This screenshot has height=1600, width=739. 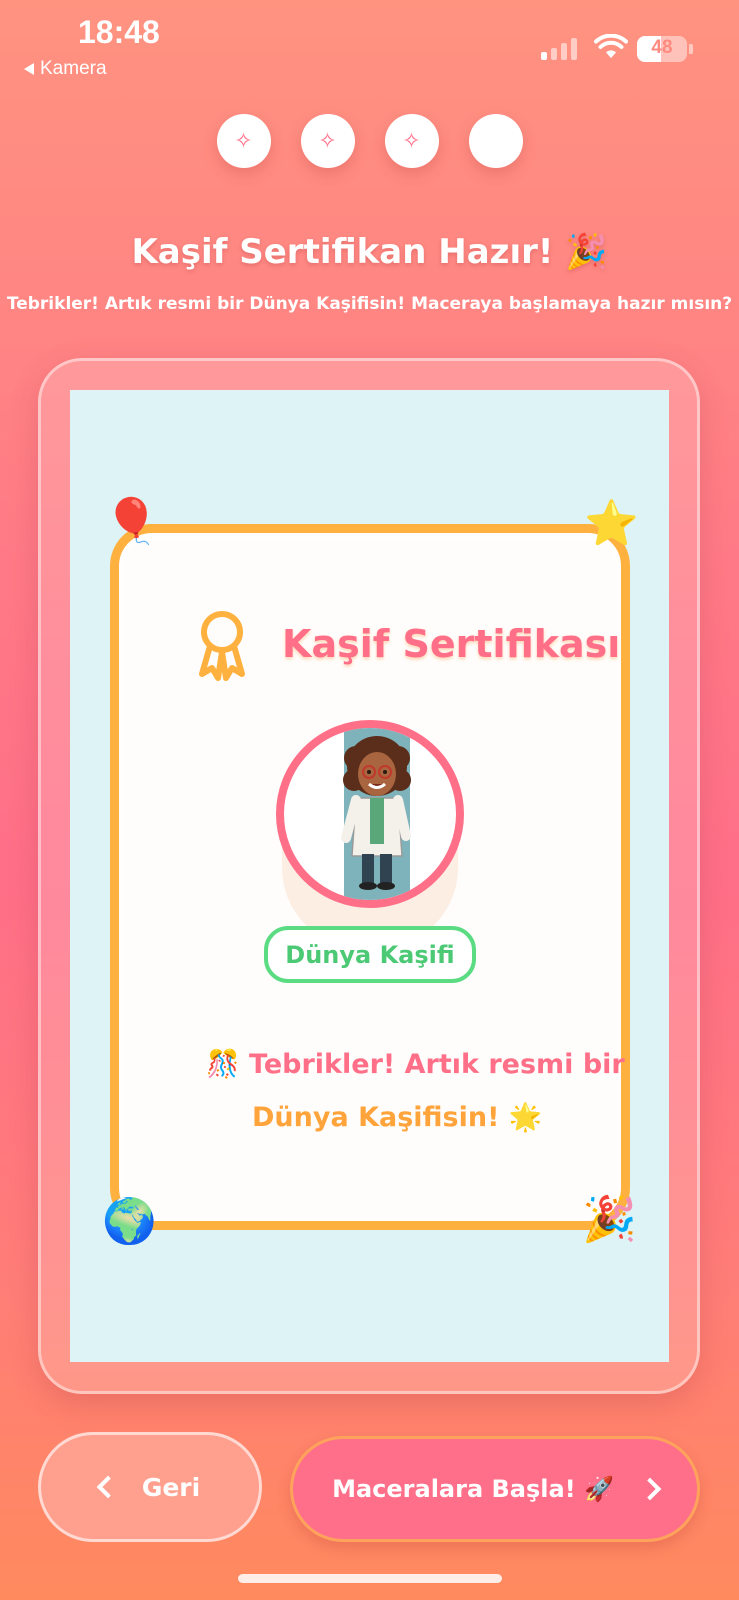 I want to click on cellular-signal-icon, so click(x=559, y=48).